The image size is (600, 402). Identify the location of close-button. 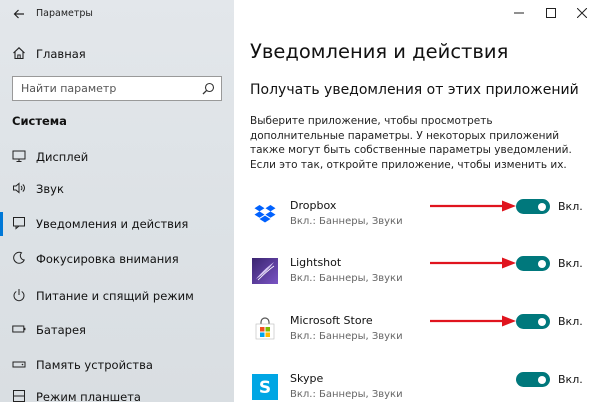
(582, 13).